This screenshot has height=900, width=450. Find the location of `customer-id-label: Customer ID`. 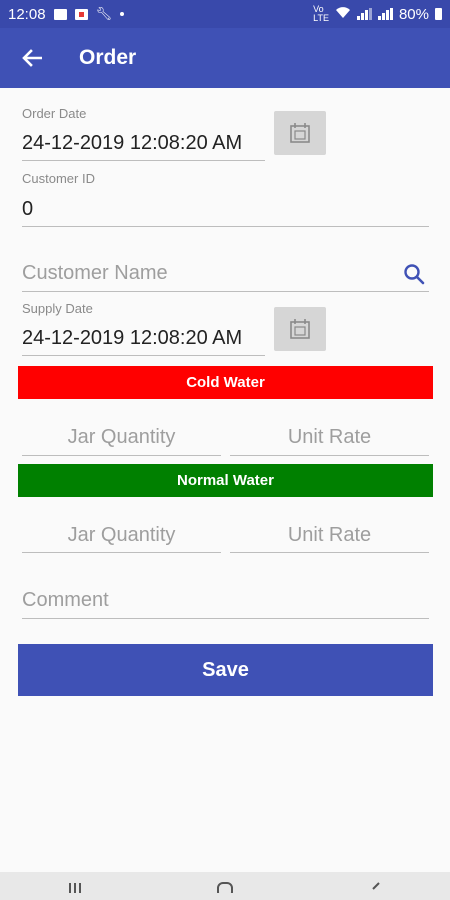

customer-id-label: Customer ID is located at coordinates (58, 178).